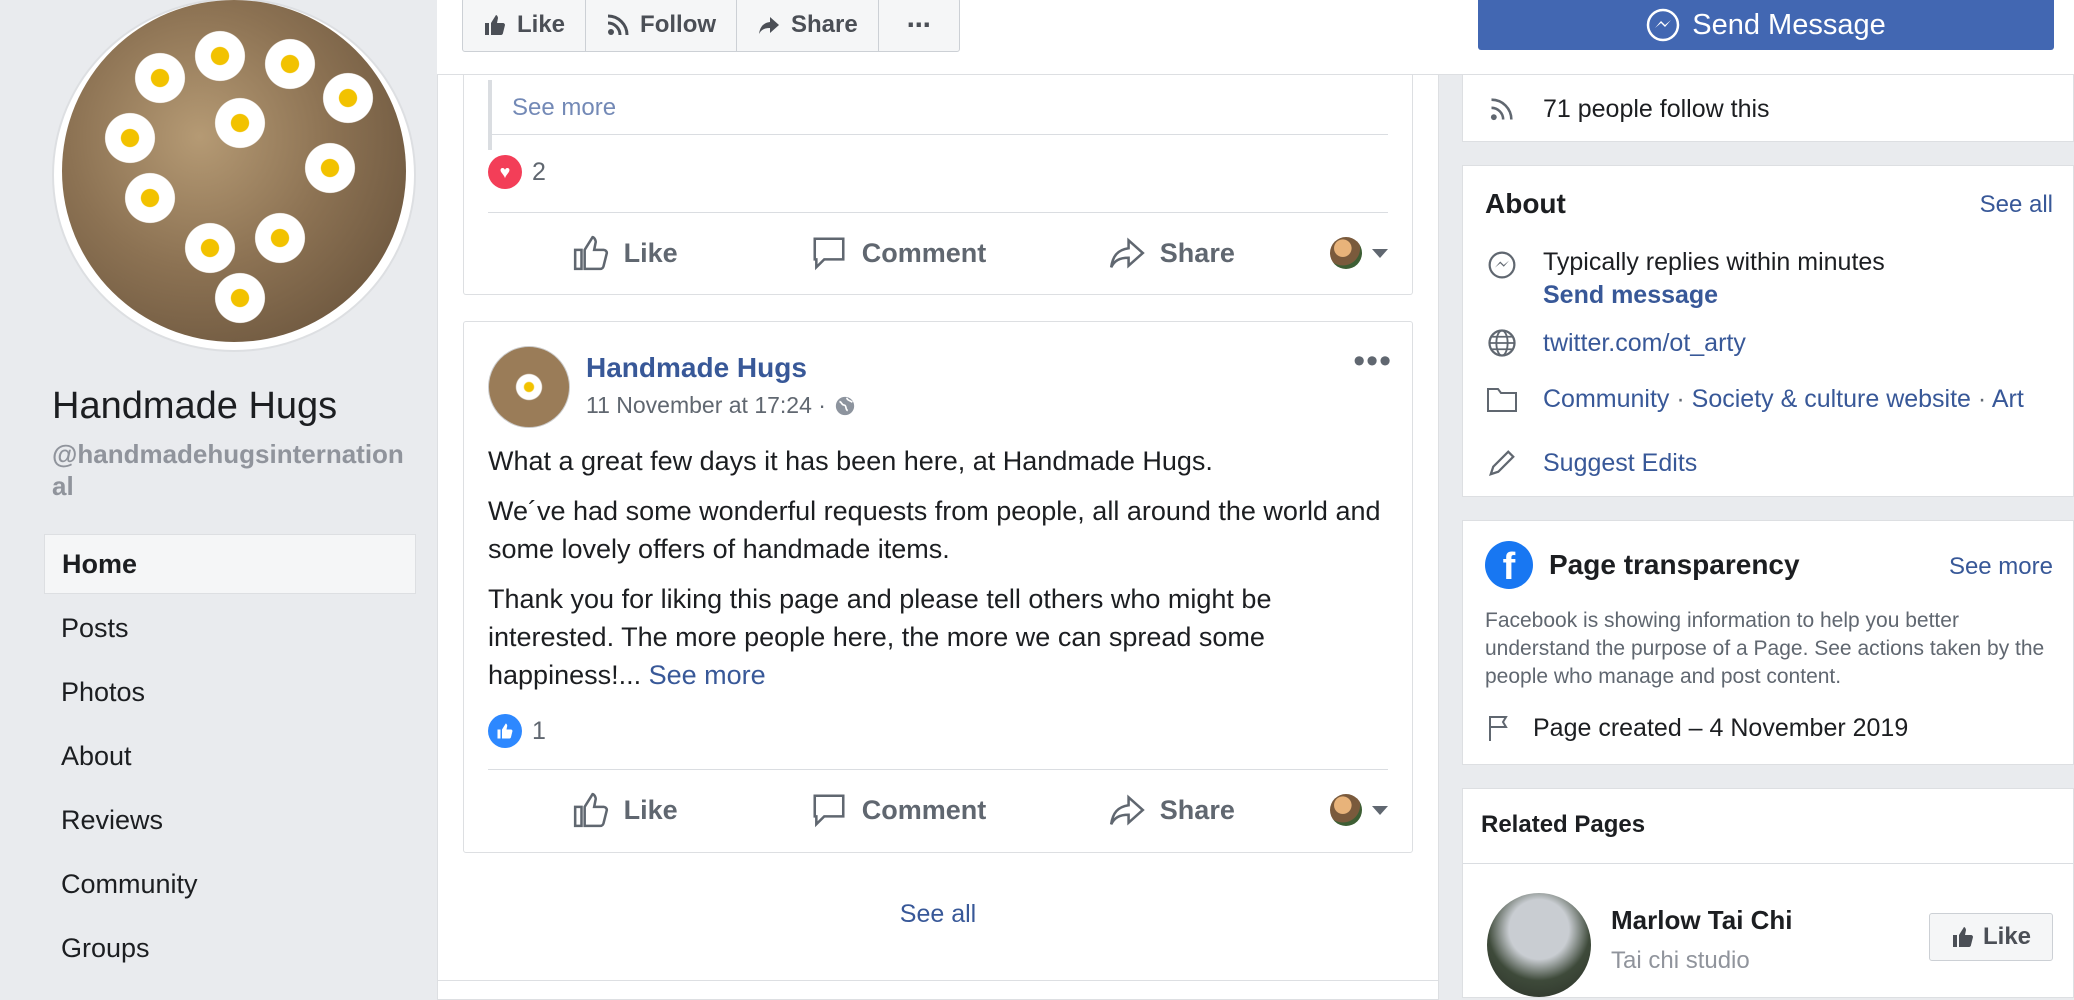  Describe the element at coordinates (1509, 565) in the screenshot. I see `facebook-logo-icon: f` at that location.